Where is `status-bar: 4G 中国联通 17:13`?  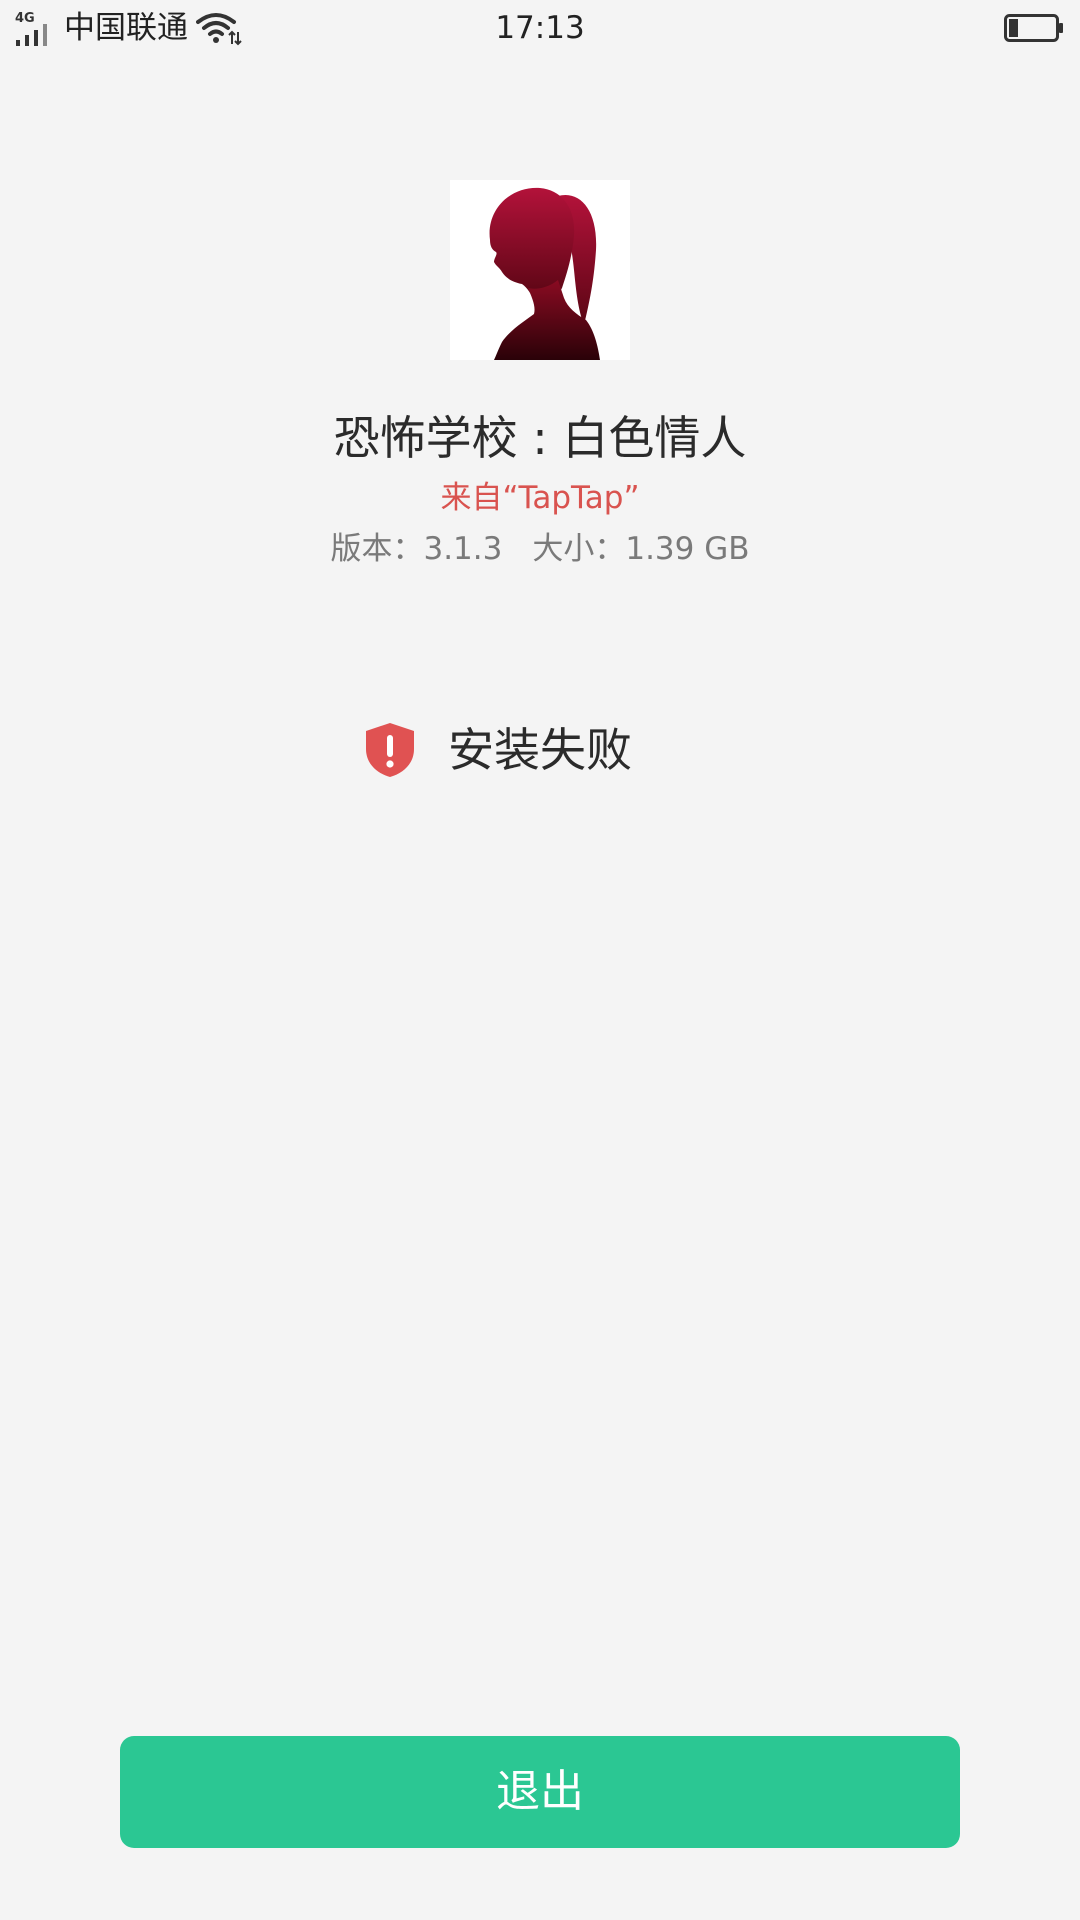
status-bar: 4G 中国联通 17:13 is located at coordinates (540, 28).